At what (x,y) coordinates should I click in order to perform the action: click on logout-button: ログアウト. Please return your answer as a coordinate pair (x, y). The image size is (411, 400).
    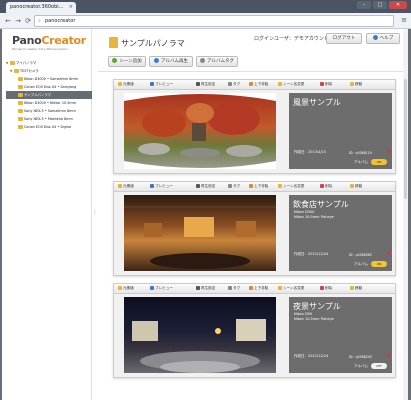
    Looking at the image, I should click on (344, 38).